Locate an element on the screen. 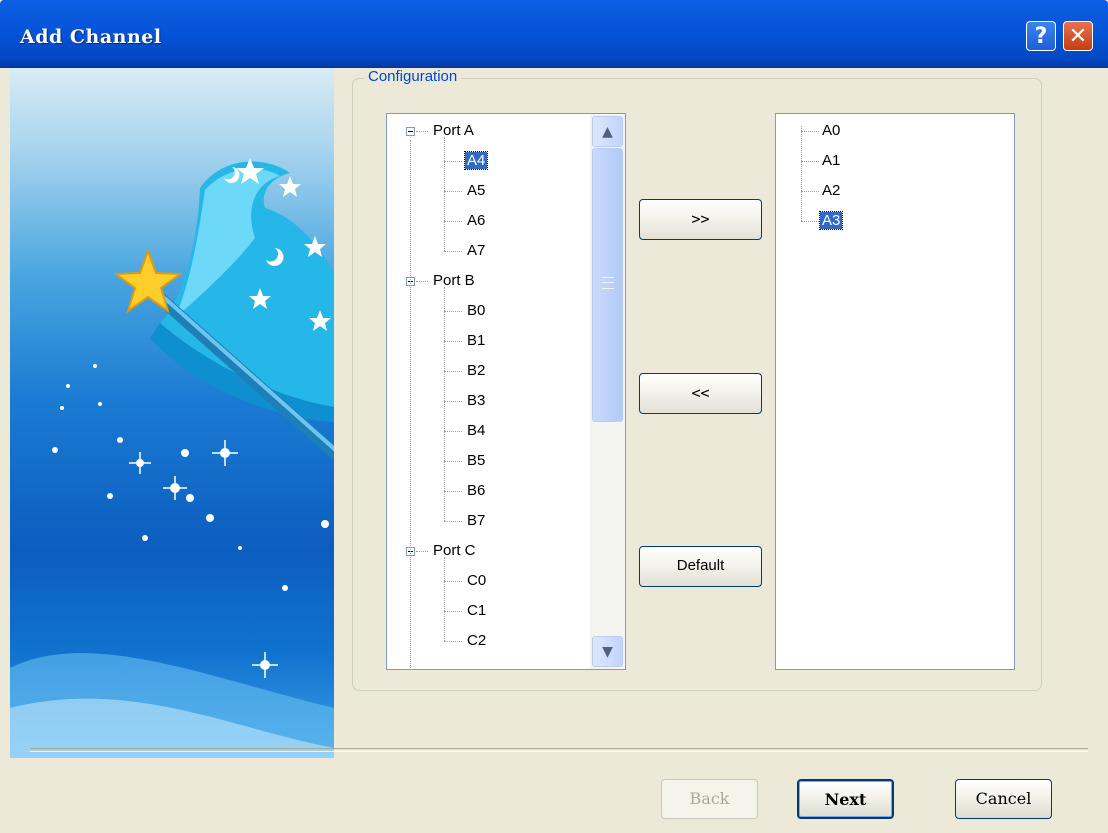 The width and height of the screenshot is (1108, 833). close-button: ✕ is located at coordinates (1078, 36).